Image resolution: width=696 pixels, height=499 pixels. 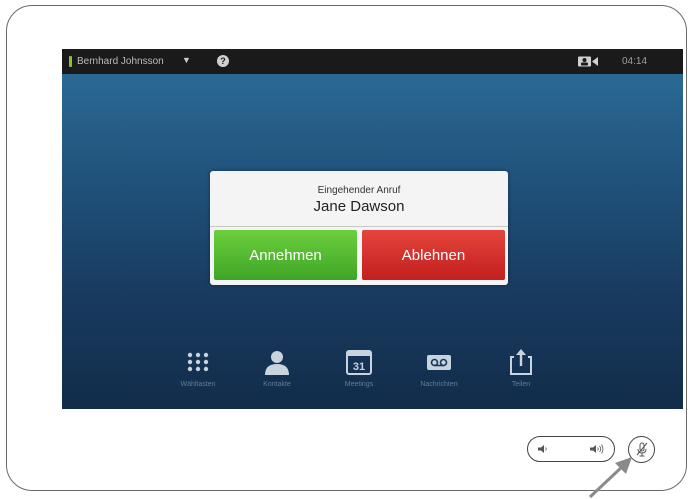 I want to click on dock-label: Meetings, so click(x=359, y=384).